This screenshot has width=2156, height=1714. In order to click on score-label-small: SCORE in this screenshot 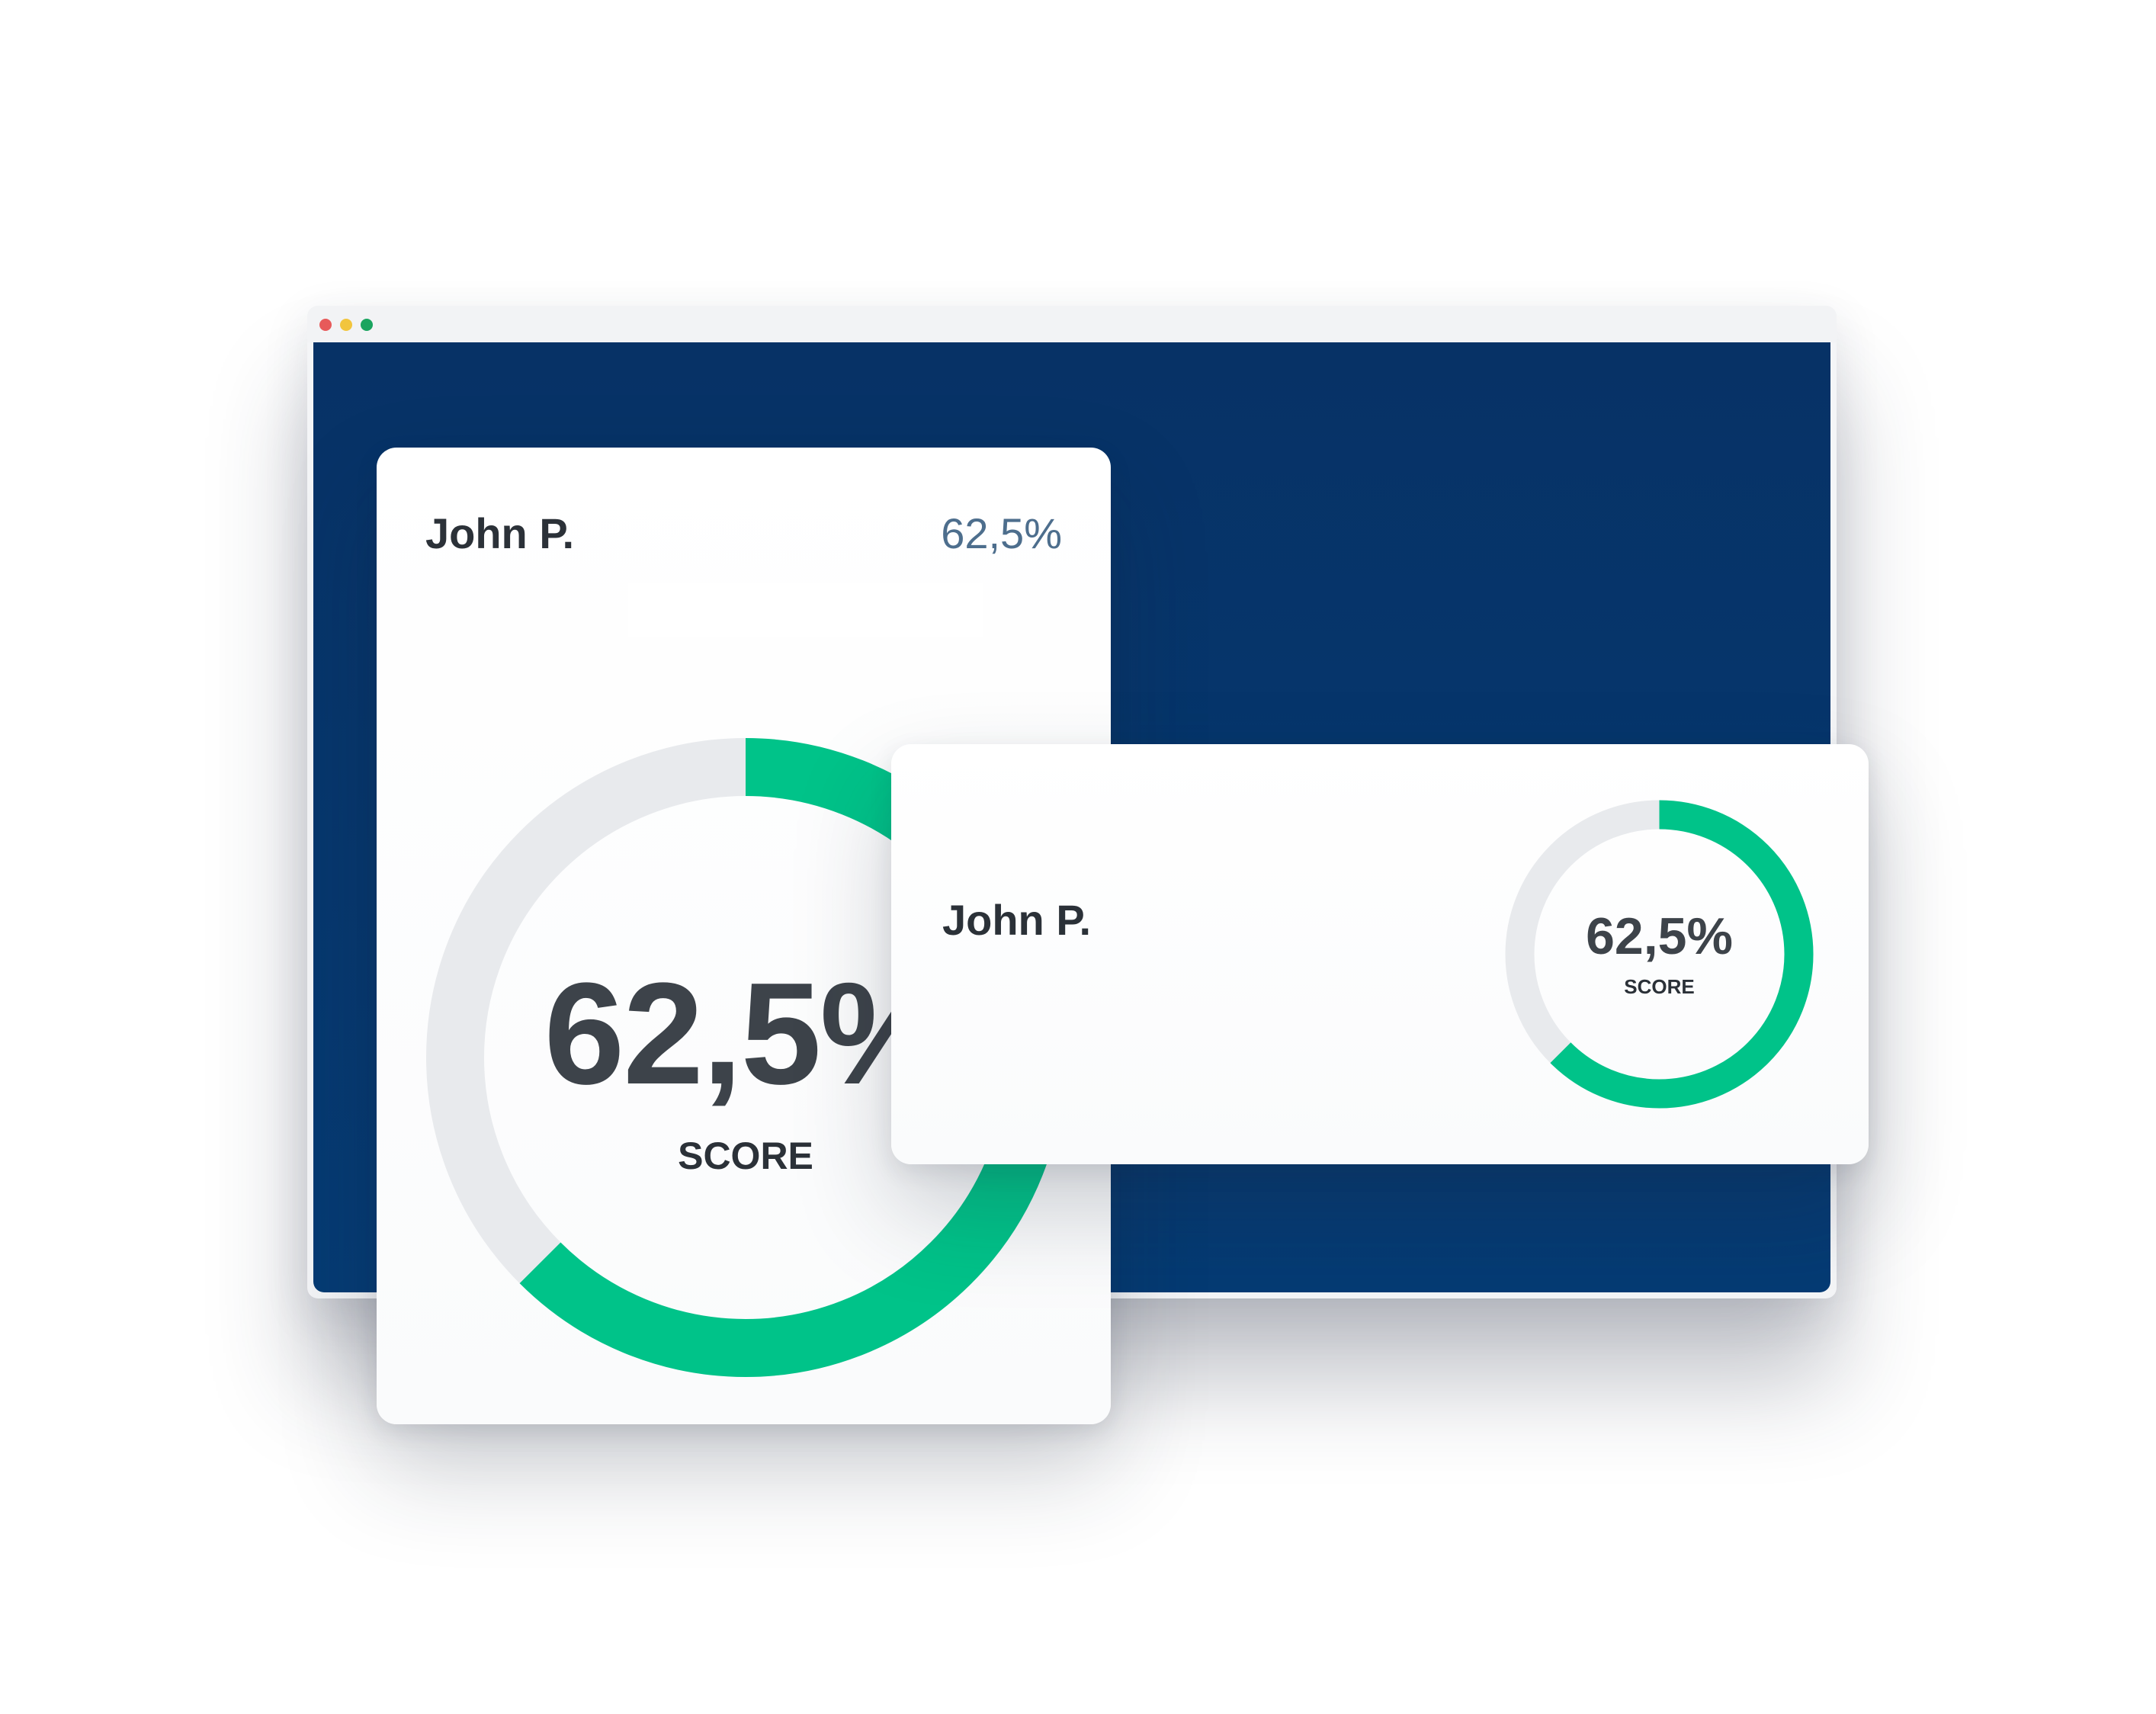, I will do `click(1660, 986)`.